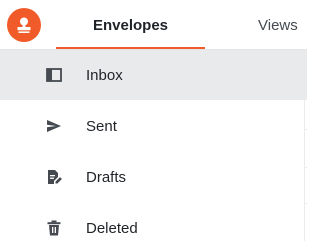 The height and width of the screenshot is (241, 320). I want to click on tab-envelopes: Envelopes, so click(130, 25).